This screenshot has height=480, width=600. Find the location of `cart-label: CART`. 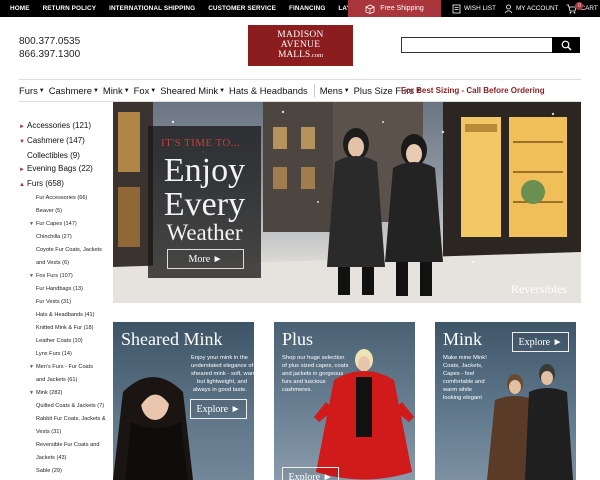

cart-label: CART is located at coordinates (589, 8).